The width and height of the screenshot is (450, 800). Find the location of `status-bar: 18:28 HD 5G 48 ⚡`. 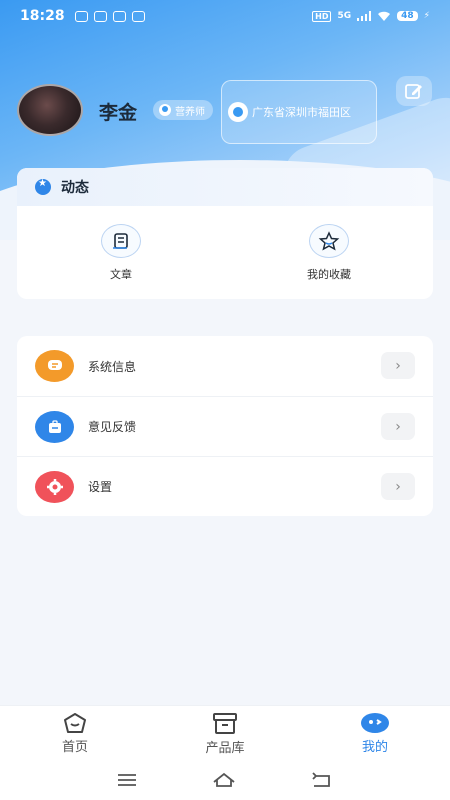

status-bar: 18:28 HD 5G 48 ⚡ is located at coordinates (225, 16).